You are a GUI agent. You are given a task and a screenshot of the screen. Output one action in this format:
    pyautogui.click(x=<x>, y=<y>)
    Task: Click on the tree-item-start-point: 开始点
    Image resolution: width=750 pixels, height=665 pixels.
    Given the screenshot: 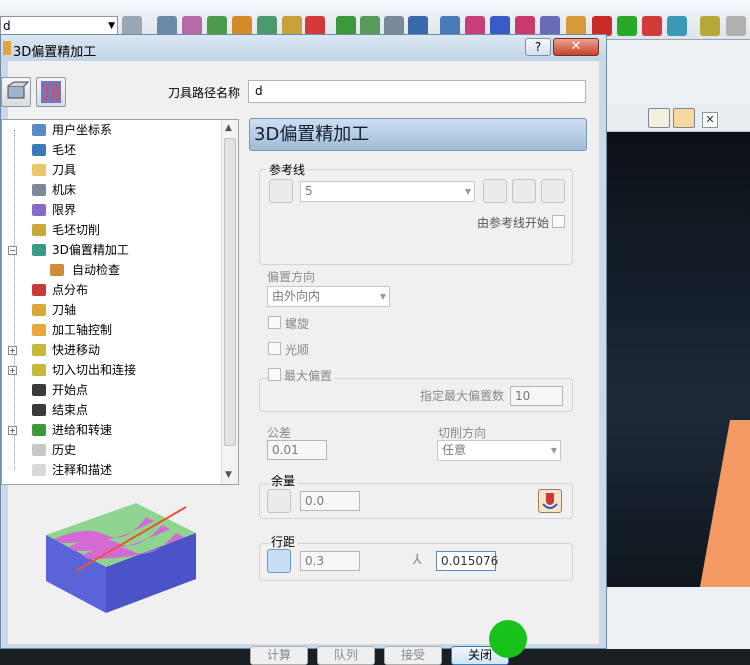 What is the action you would take?
    pyautogui.click(x=112, y=390)
    